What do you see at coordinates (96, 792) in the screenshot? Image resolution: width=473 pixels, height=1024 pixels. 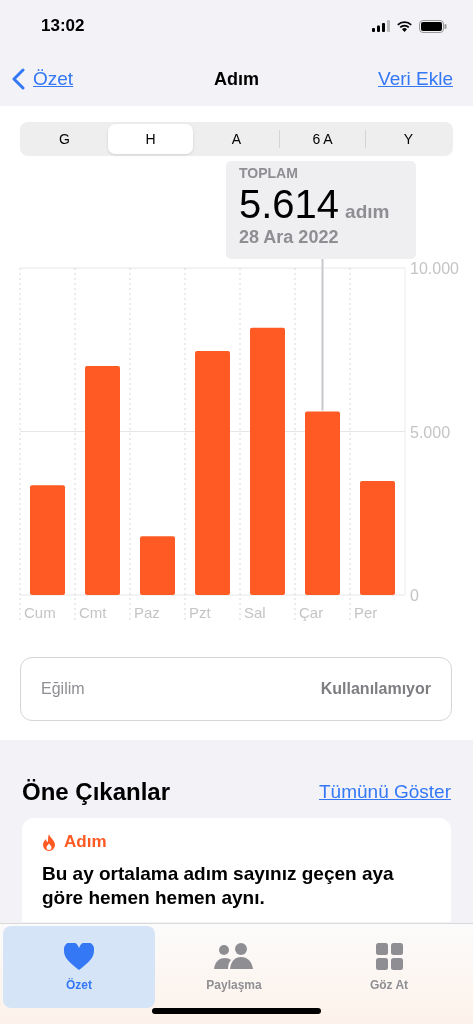 I see `section-title: Öne Çıkanlar` at bounding box center [96, 792].